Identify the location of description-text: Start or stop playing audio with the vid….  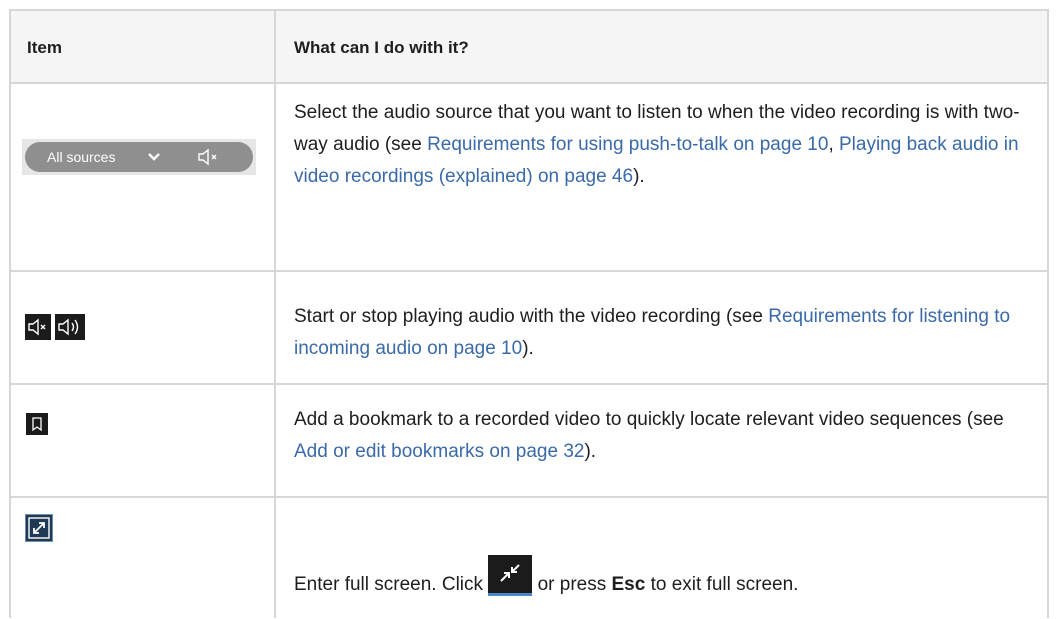
(652, 332).